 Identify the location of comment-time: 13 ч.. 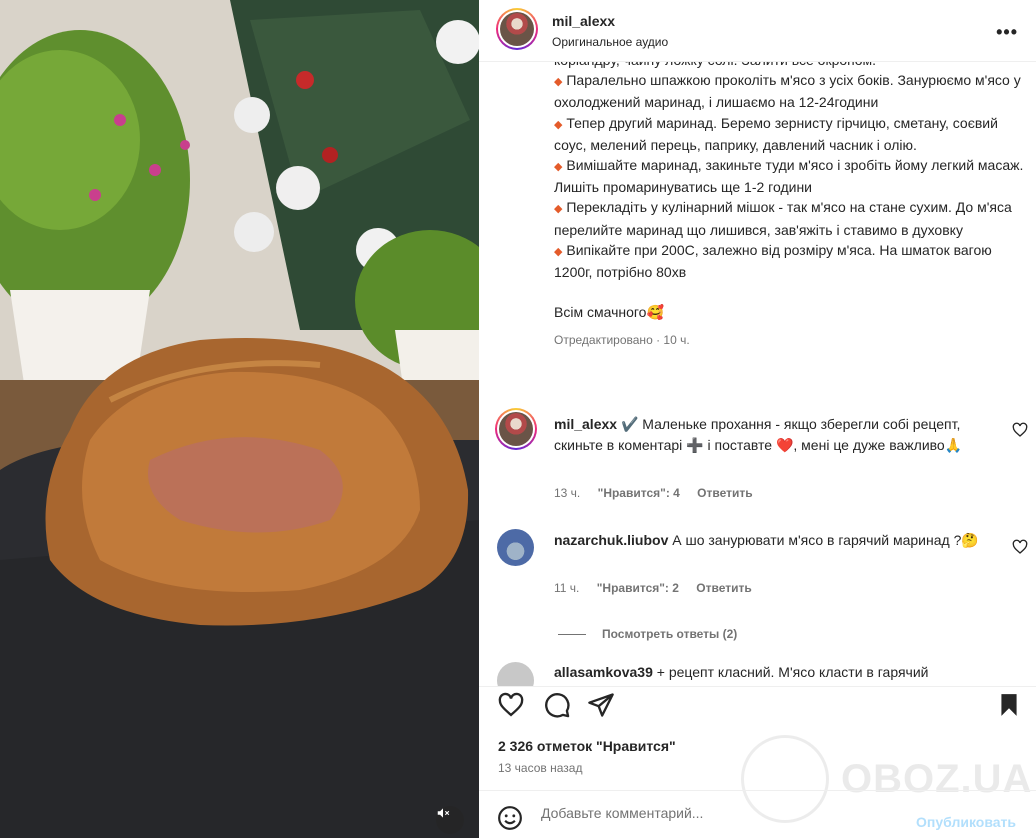
(567, 493).